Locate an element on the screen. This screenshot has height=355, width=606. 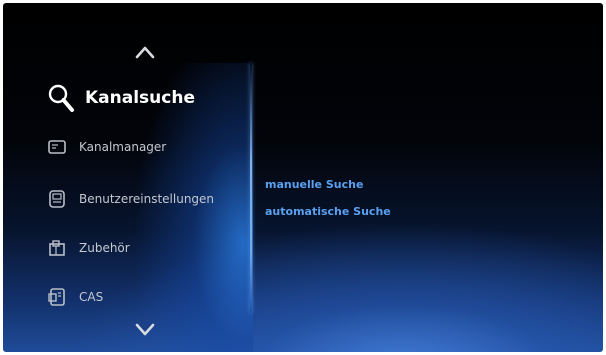
menu-item-label: CAS is located at coordinates (91, 297).